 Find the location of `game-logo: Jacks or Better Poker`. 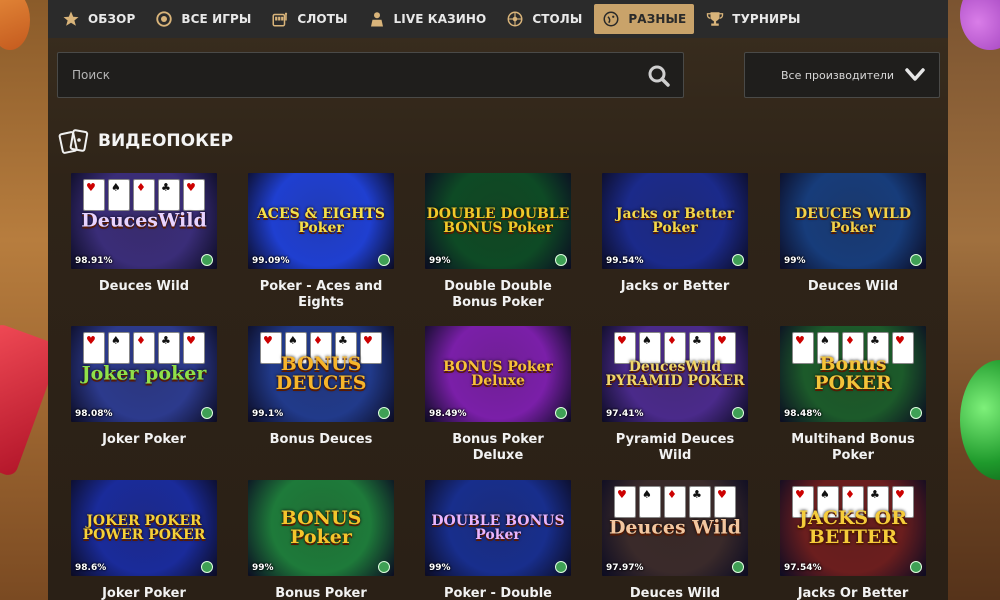

game-logo: Jacks or Better Poker is located at coordinates (675, 221).